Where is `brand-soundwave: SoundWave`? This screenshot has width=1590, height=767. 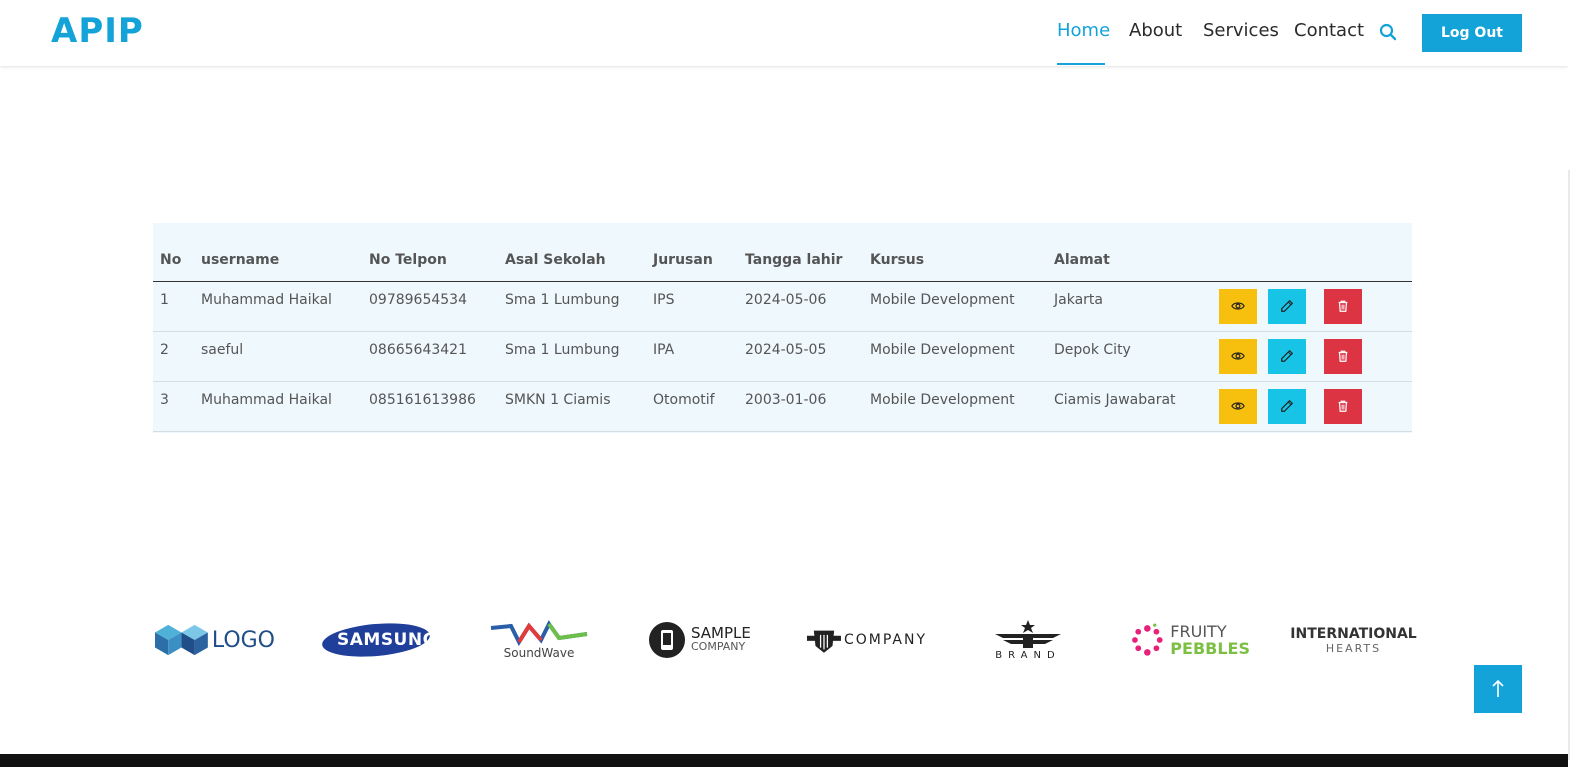 brand-soundwave: SoundWave is located at coordinates (539, 640).